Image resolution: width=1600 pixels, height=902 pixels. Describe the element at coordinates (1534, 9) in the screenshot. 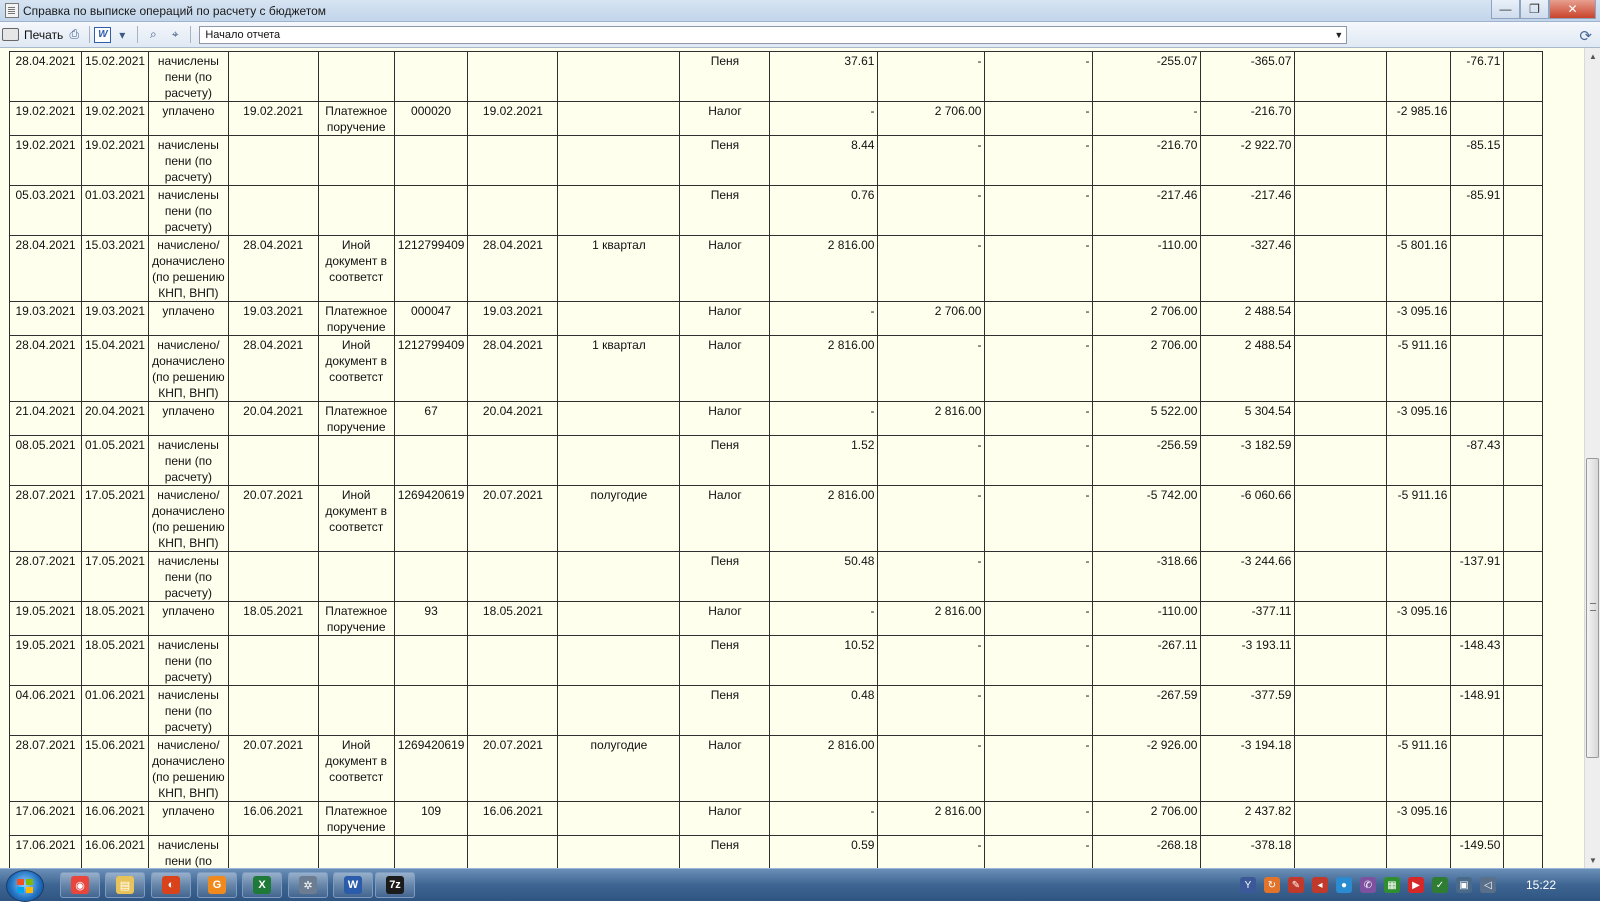

I see `maximize-button: ❐` at that location.